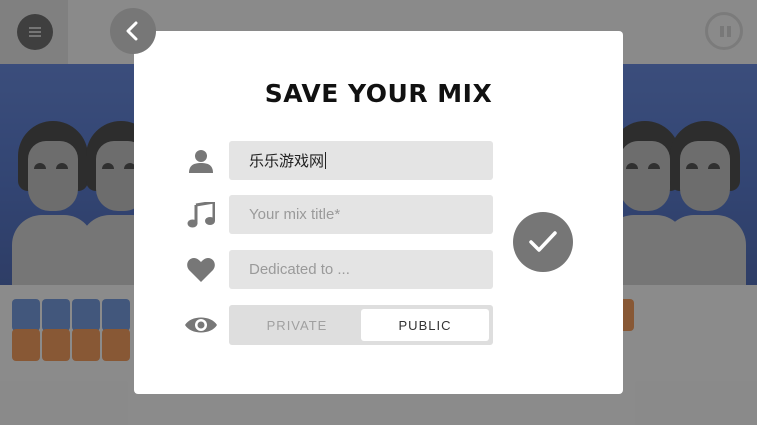  Describe the element at coordinates (201, 161) in the screenshot. I see `user-icon` at that location.